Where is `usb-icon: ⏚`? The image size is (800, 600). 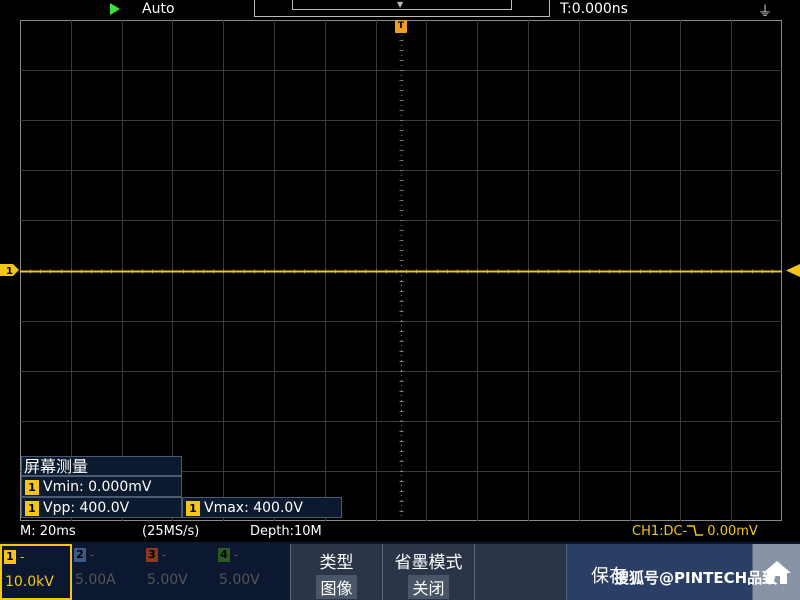 usb-icon: ⏚ is located at coordinates (765, 12).